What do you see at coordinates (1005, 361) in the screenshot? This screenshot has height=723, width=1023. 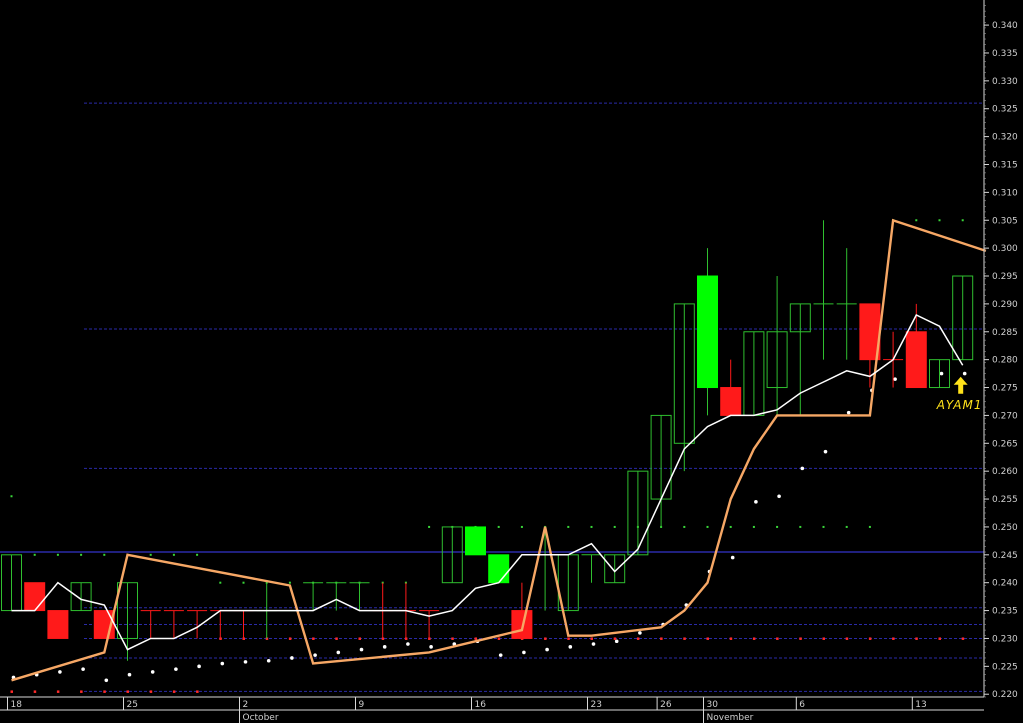 I see `y-tick-label: 0.280` at bounding box center [1005, 361].